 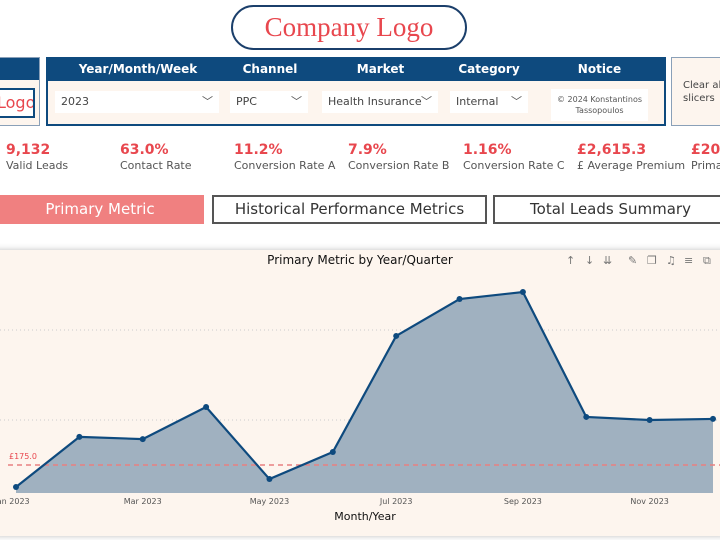 I want to click on x-tick-label: Nov 2023, so click(x=649, y=501).